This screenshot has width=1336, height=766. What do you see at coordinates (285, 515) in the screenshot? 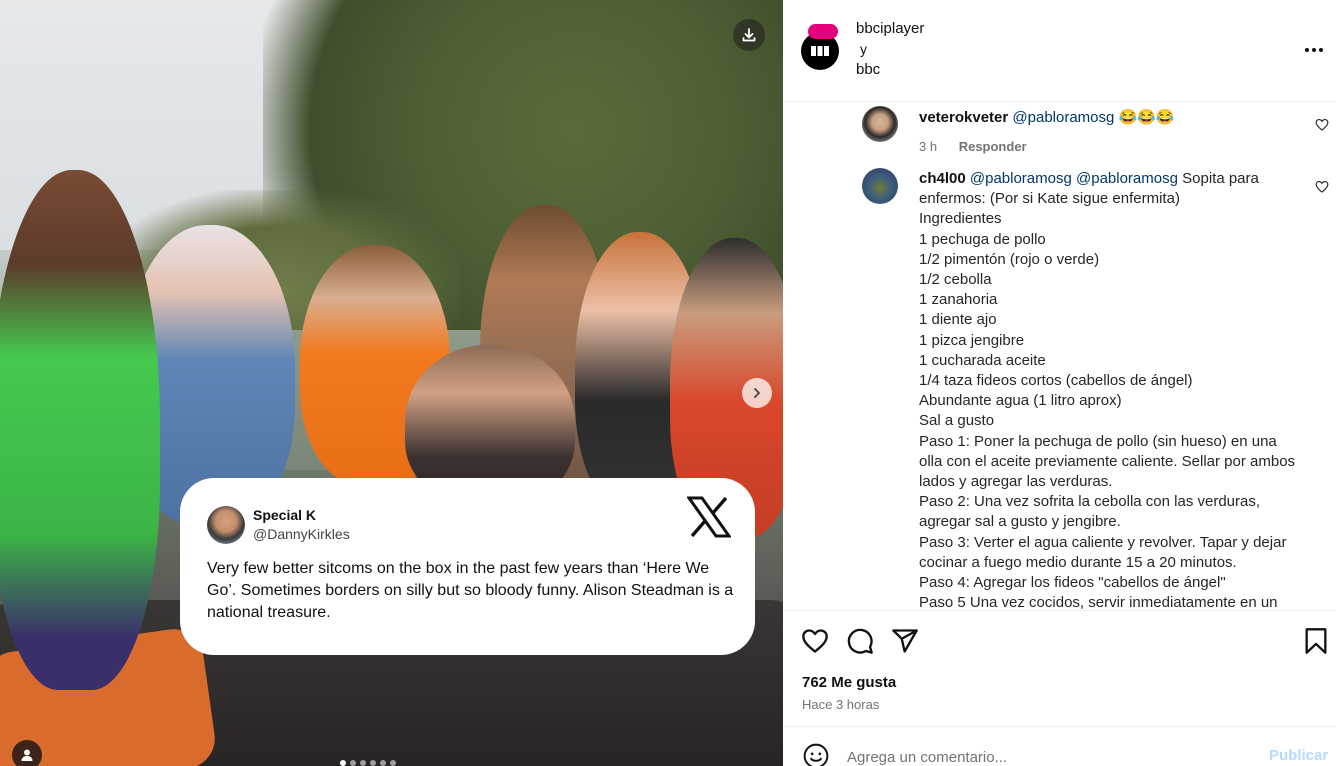
I see `tweet-author-name: Special K` at bounding box center [285, 515].